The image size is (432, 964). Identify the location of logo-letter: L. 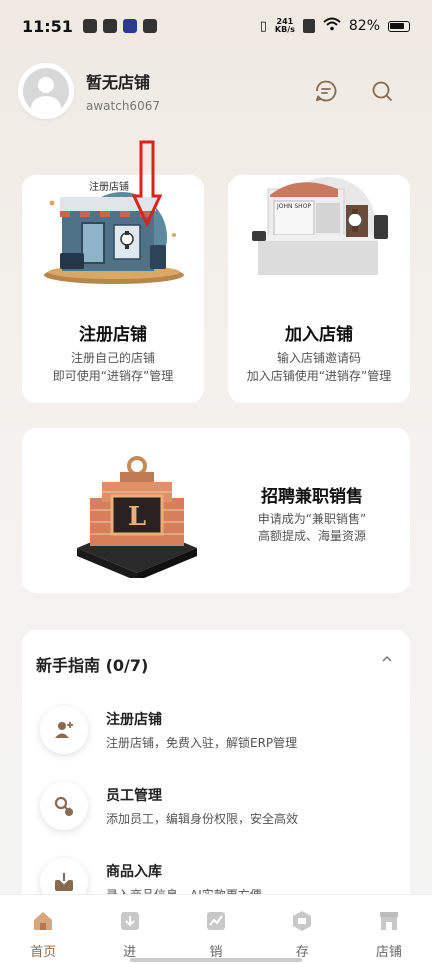
(137, 517).